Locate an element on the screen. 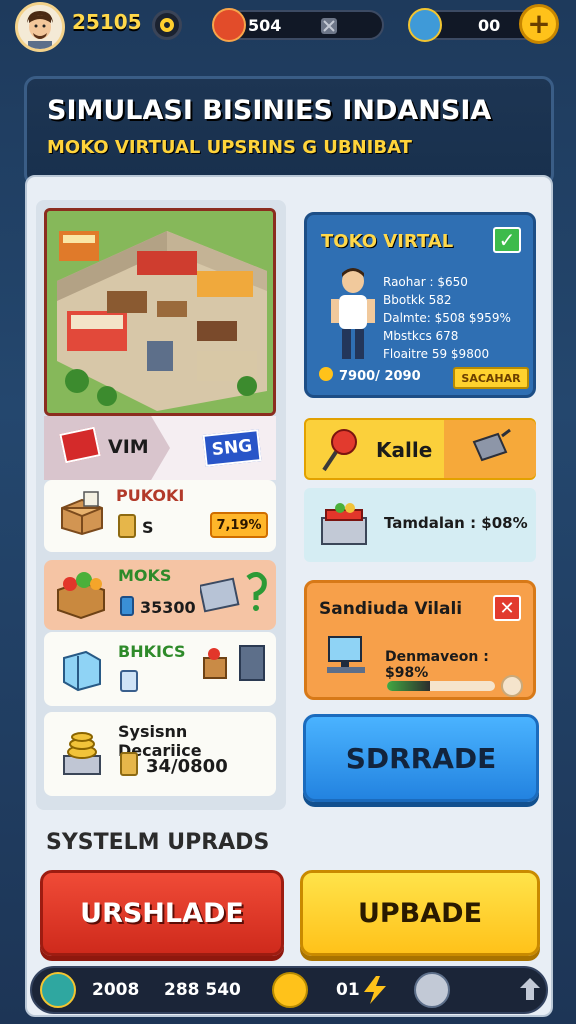  toko-action-button: SACAHAR is located at coordinates (491, 378).